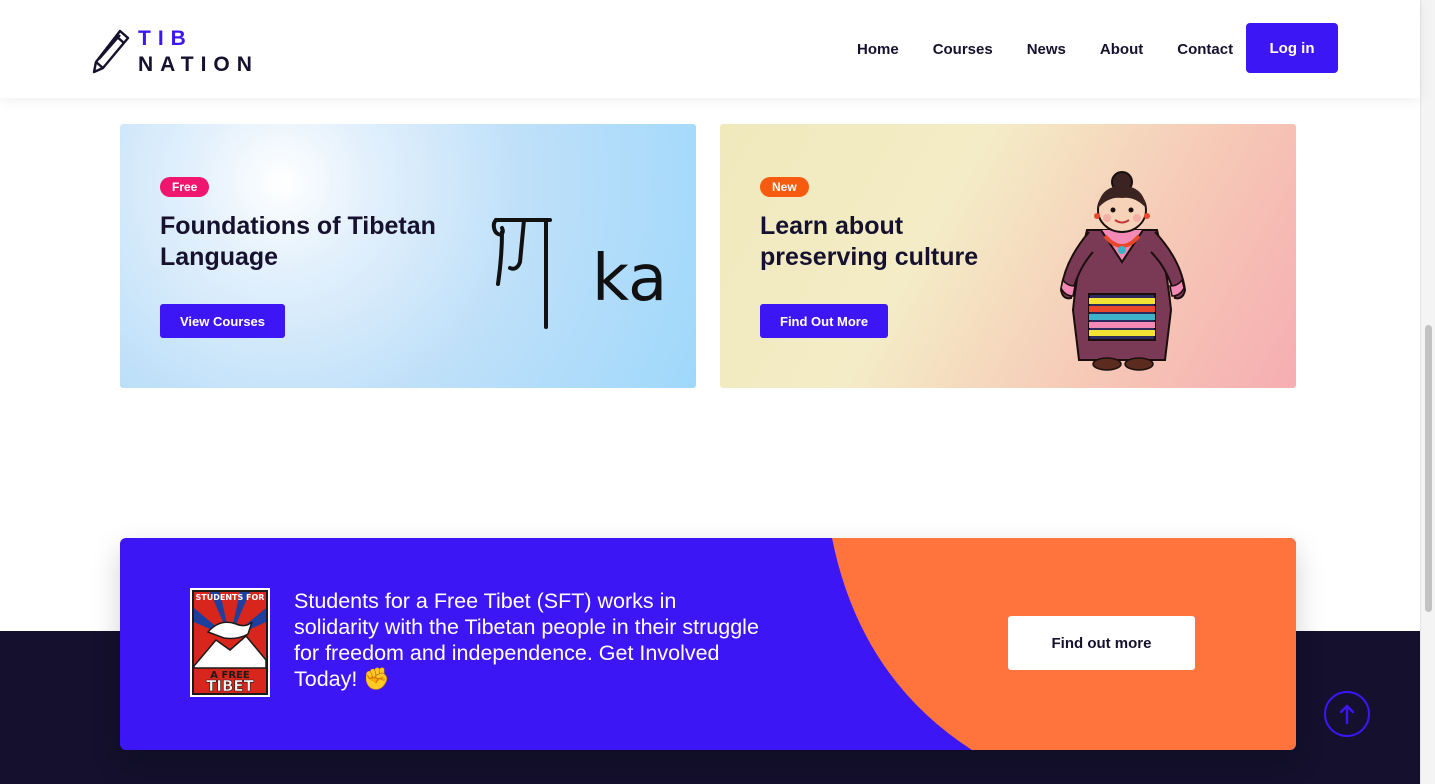 The height and width of the screenshot is (784, 1435). I want to click on view-courses-button: View Courses, so click(223, 321).